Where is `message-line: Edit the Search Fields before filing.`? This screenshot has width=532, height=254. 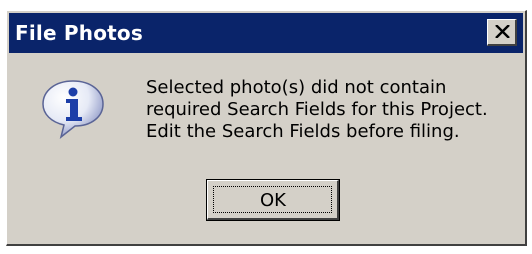
message-line: Edit the Search Fields before filing. is located at coordinates (303, 131).